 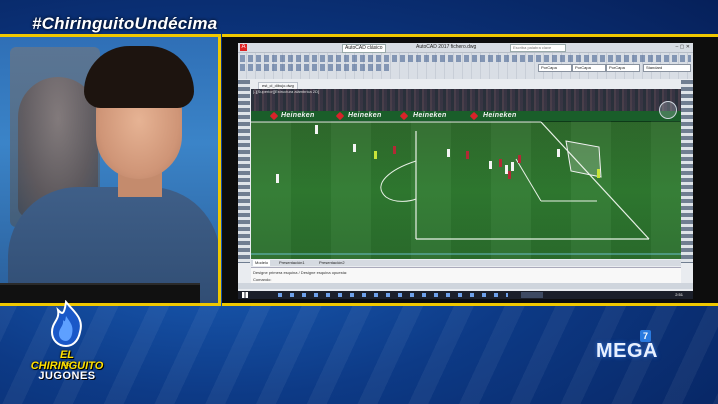 I want to click on left-toolbar, so click(x=244, y=171).